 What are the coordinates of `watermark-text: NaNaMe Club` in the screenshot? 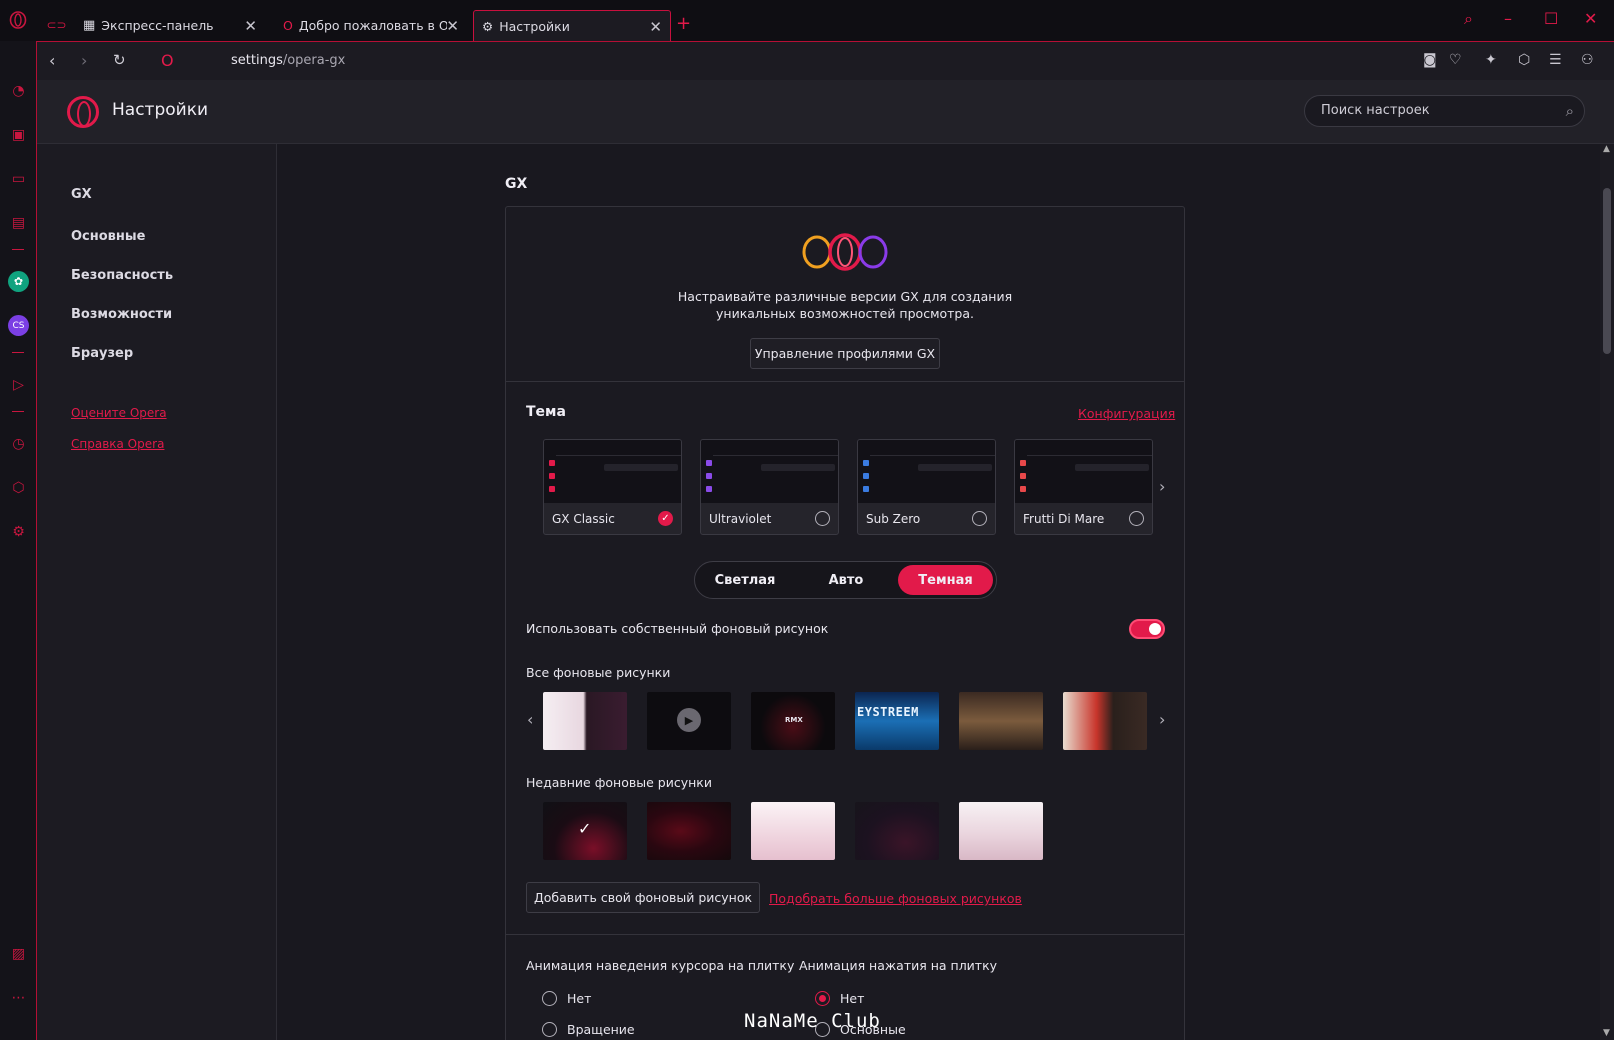 It's located at (812, 1021).